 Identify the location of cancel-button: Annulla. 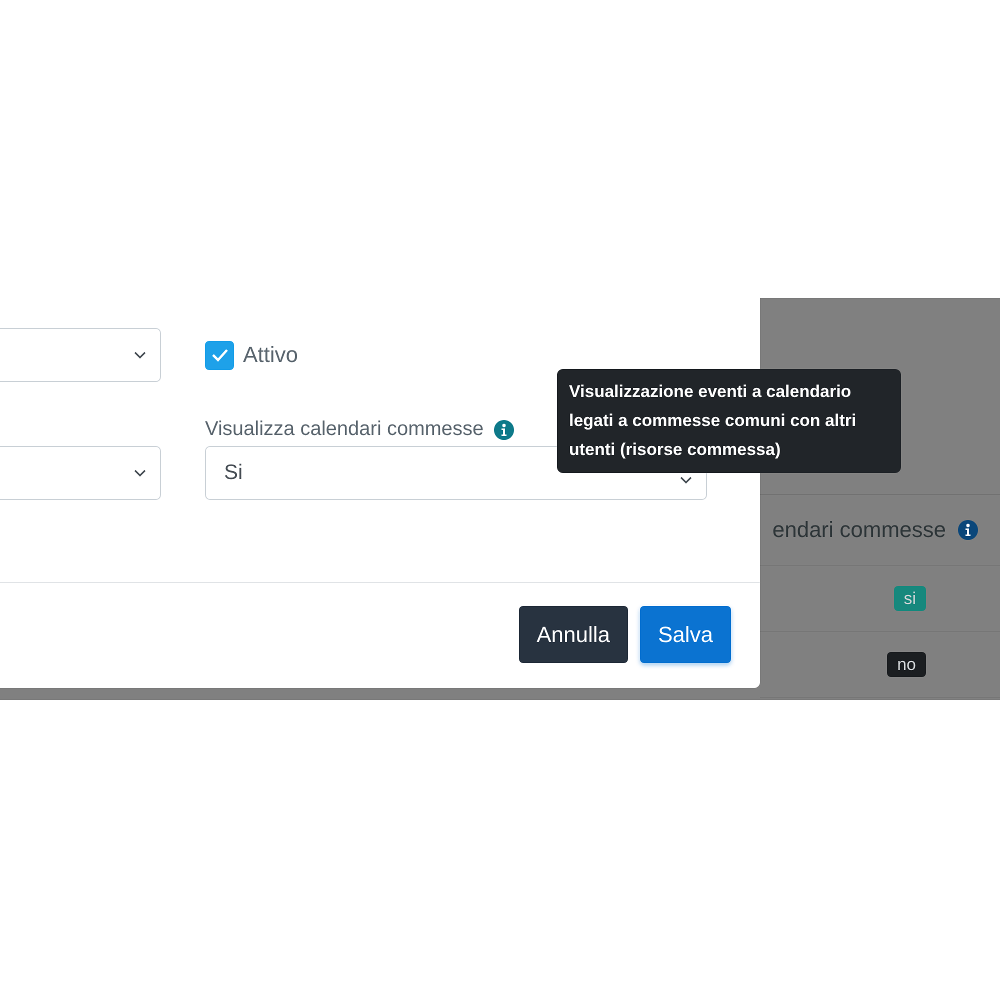
(573, 634).